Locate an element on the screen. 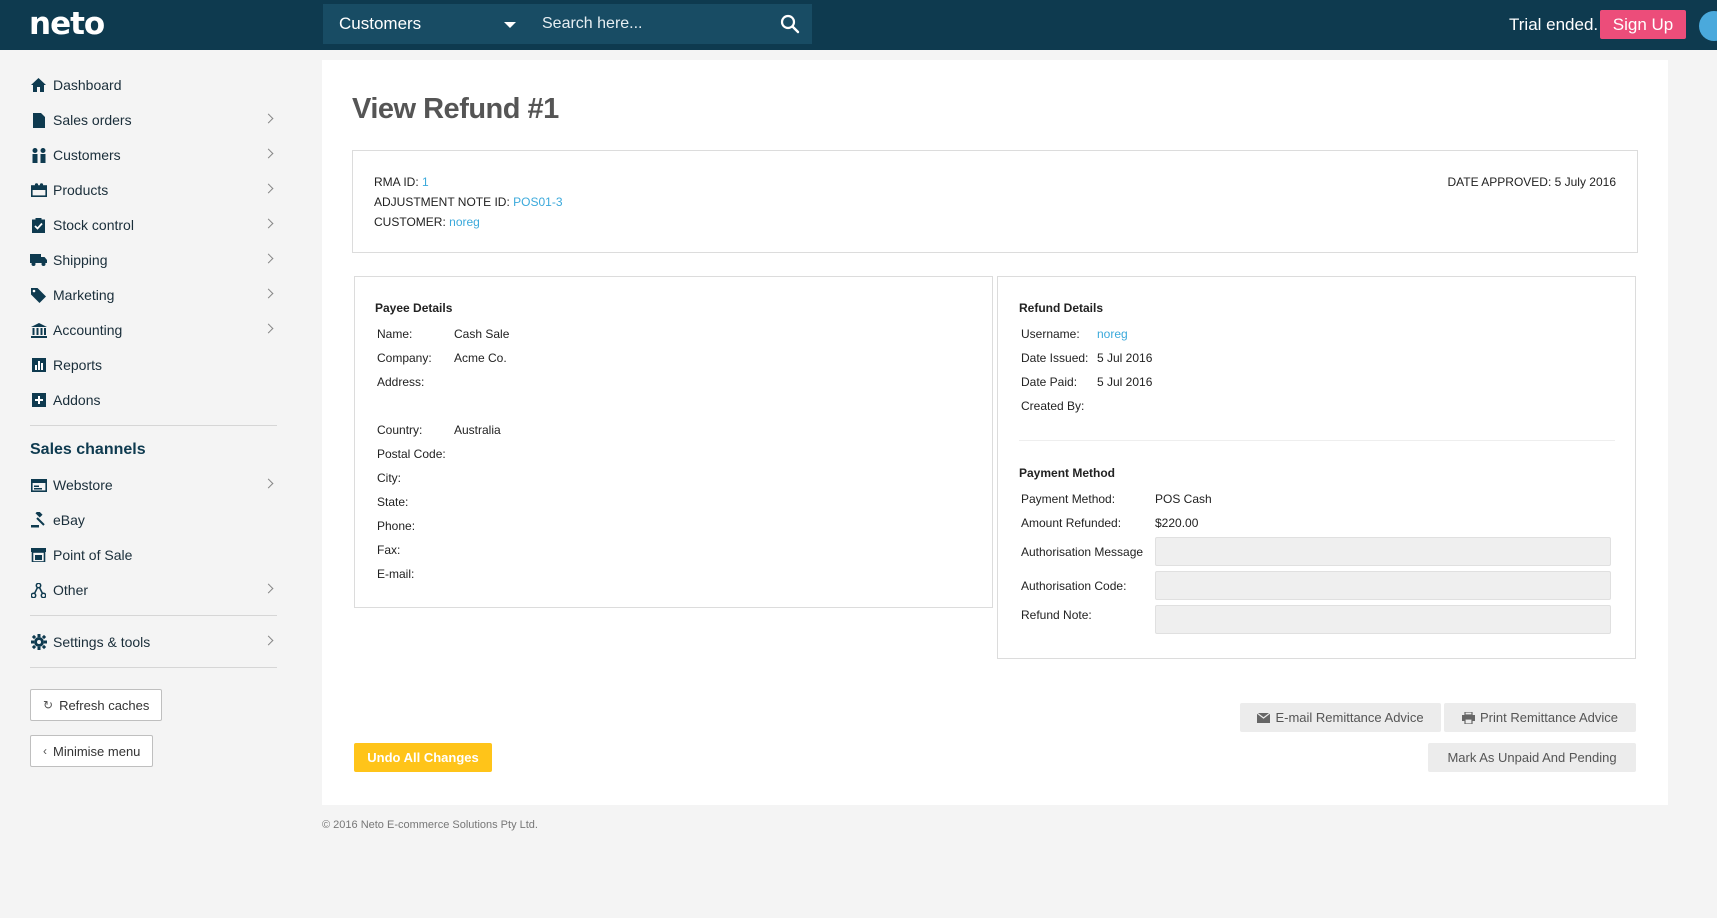 The width and height of the screenshot is (1717, 918). sidebar-item-label: Other is located at coordinates (71, 590).